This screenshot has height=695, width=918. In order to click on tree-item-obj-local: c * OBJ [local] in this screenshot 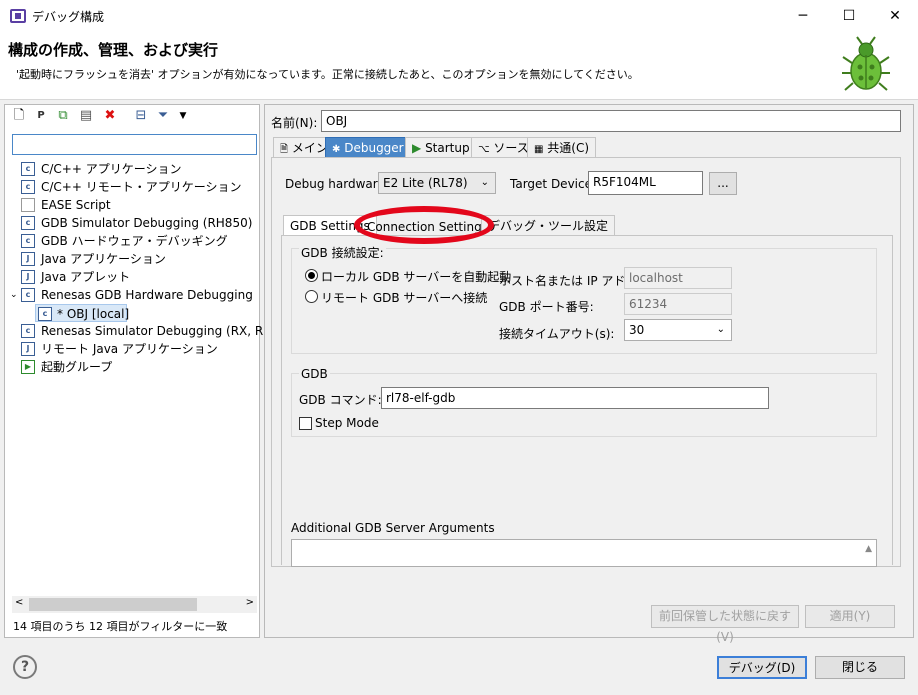, I will do `click(82, 313)`.